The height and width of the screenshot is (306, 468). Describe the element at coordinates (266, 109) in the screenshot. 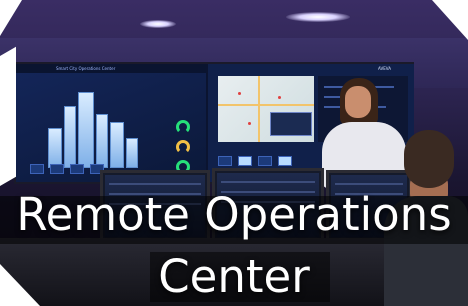

I see `map-panel` at that location.